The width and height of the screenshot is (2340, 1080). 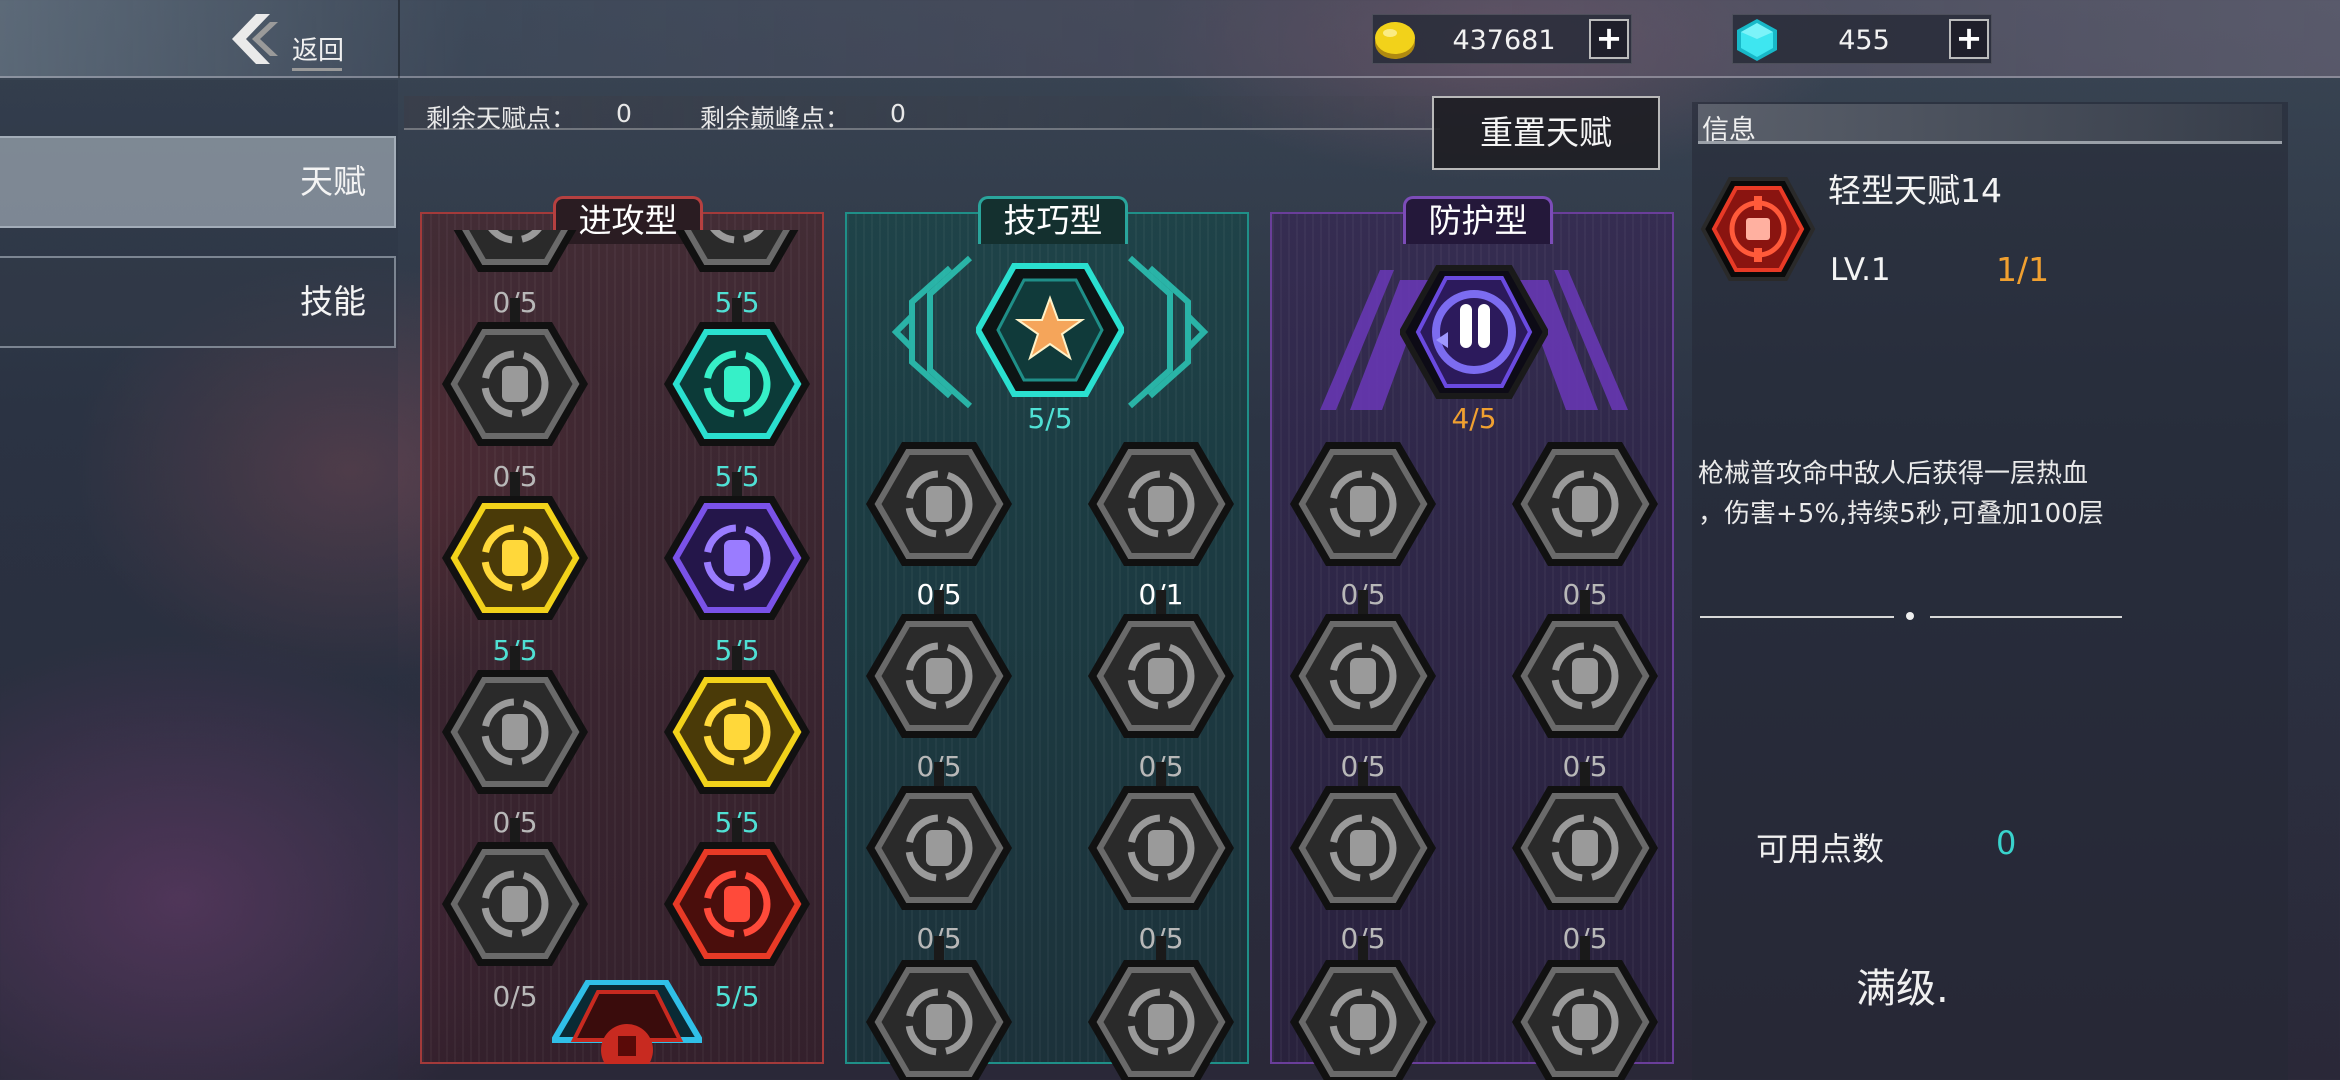 What do you see at coordinates (1609, 39) in the screenshot?
I see `add-gold-button: +` at bounding box center [1609, 39].